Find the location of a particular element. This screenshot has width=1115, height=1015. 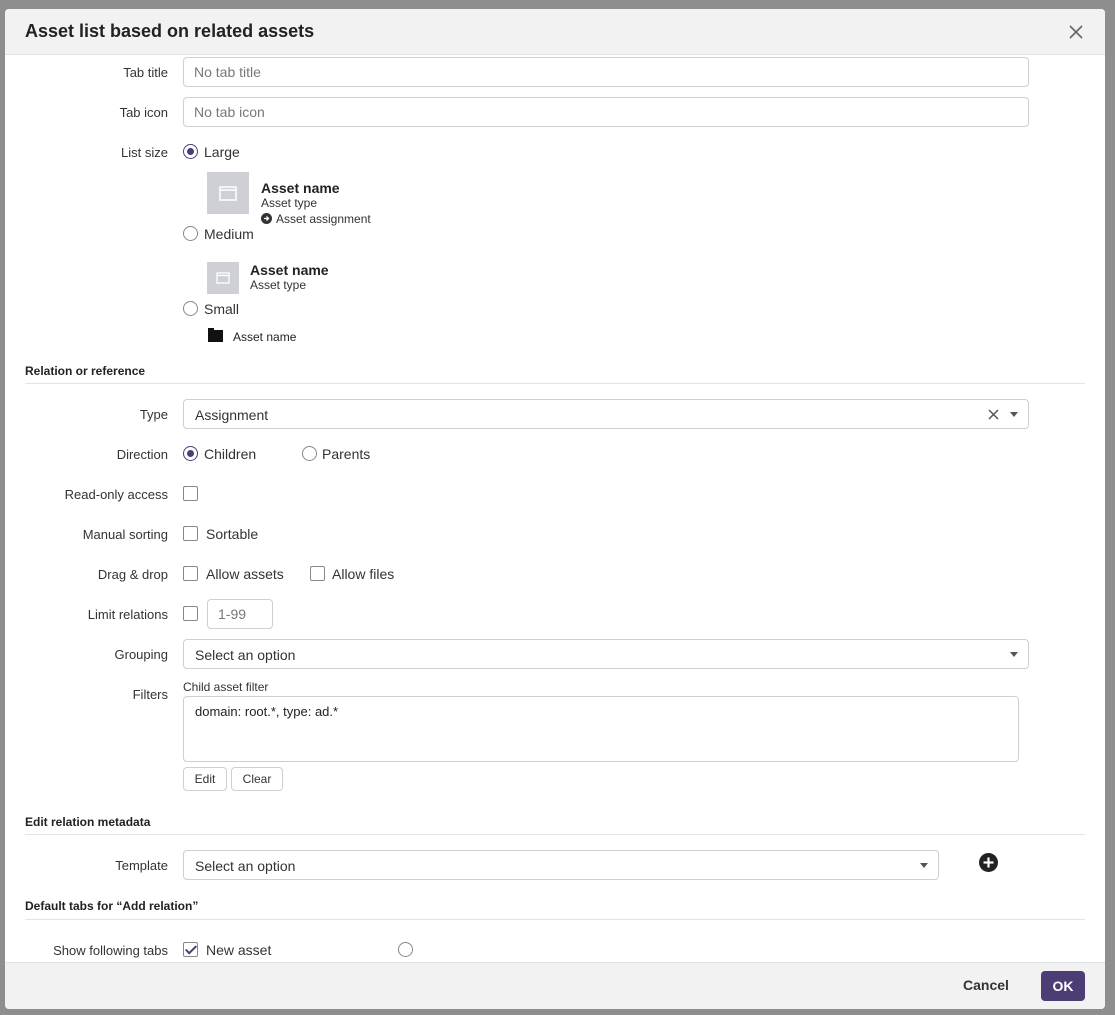

type-select: Assignment is located at coordinates (606, 414).